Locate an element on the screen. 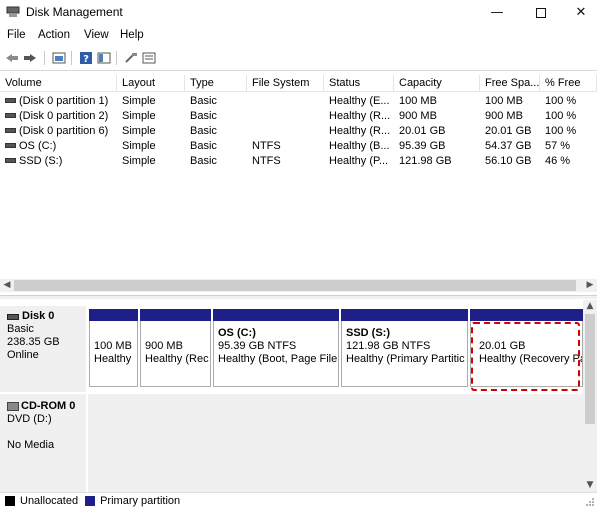 The image size is (597, 509). disk-management-icon is located at coordinates (13, 12).